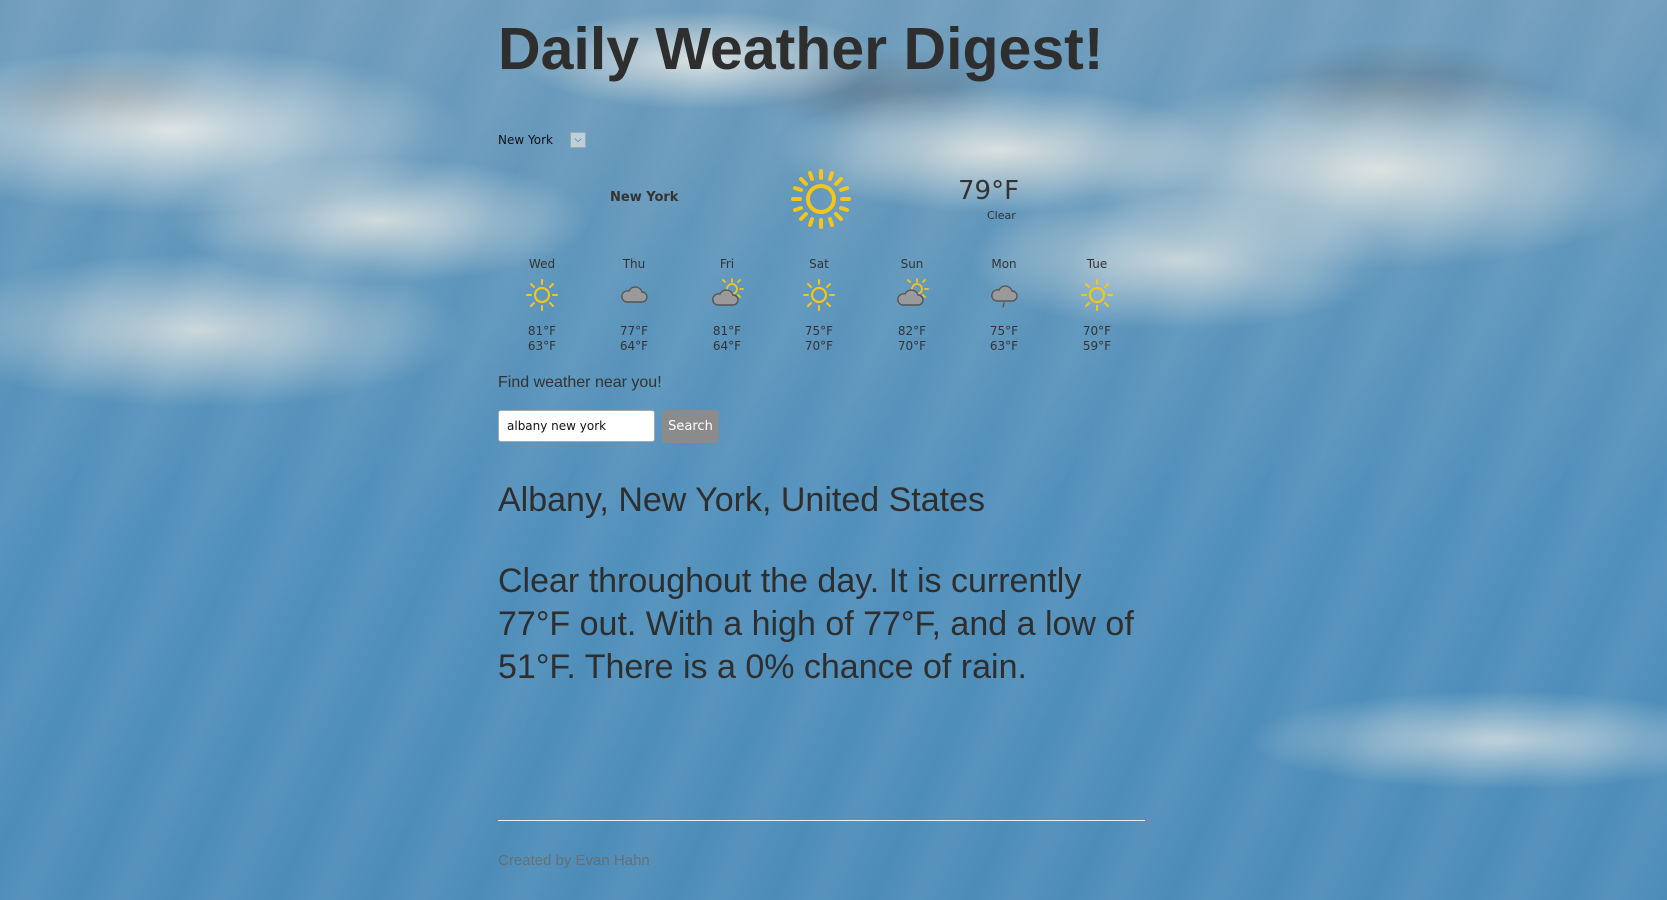  Describe the element at coordinates (1097, 346) in the screenshot. I see `forecast-low: 59°F` at that location.